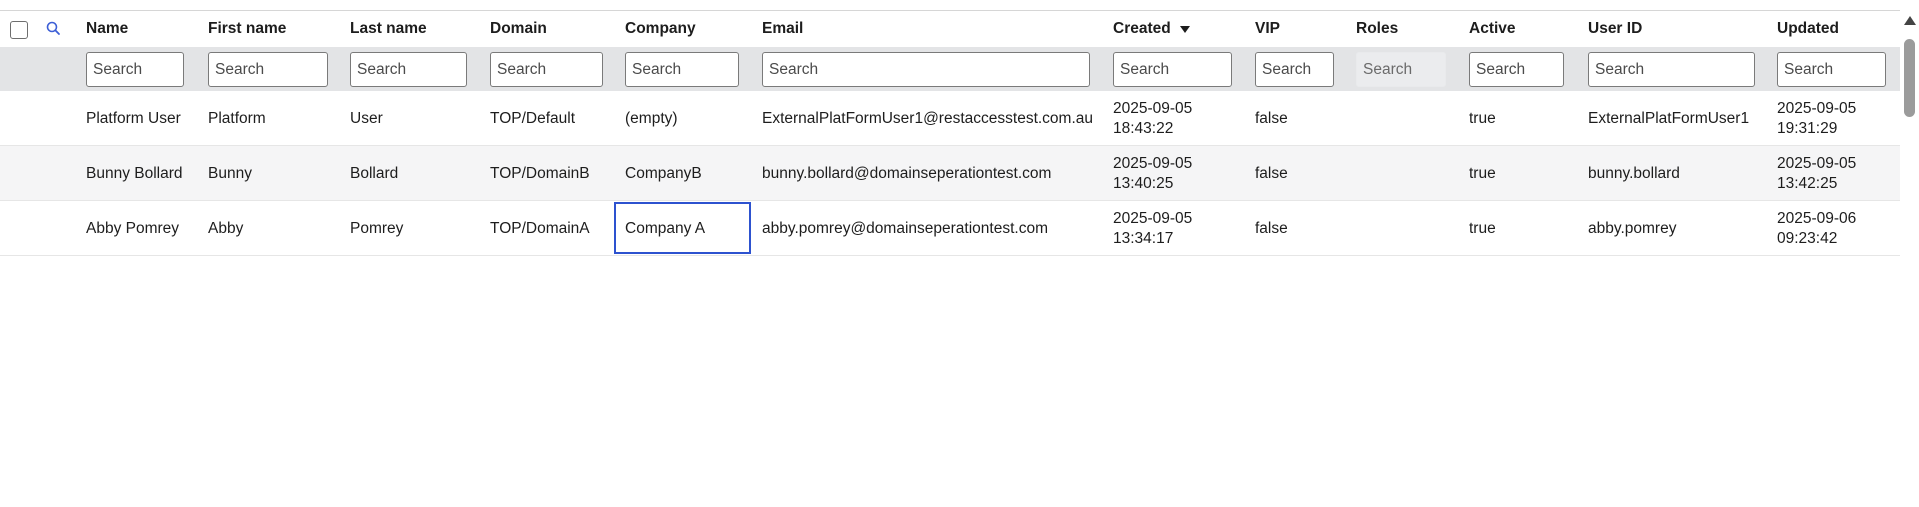  What do you see at coordinates (132, 228) in the screenshot?
I see `cell-name-link: Abby Pomrey` at bounding box center [132, 228].